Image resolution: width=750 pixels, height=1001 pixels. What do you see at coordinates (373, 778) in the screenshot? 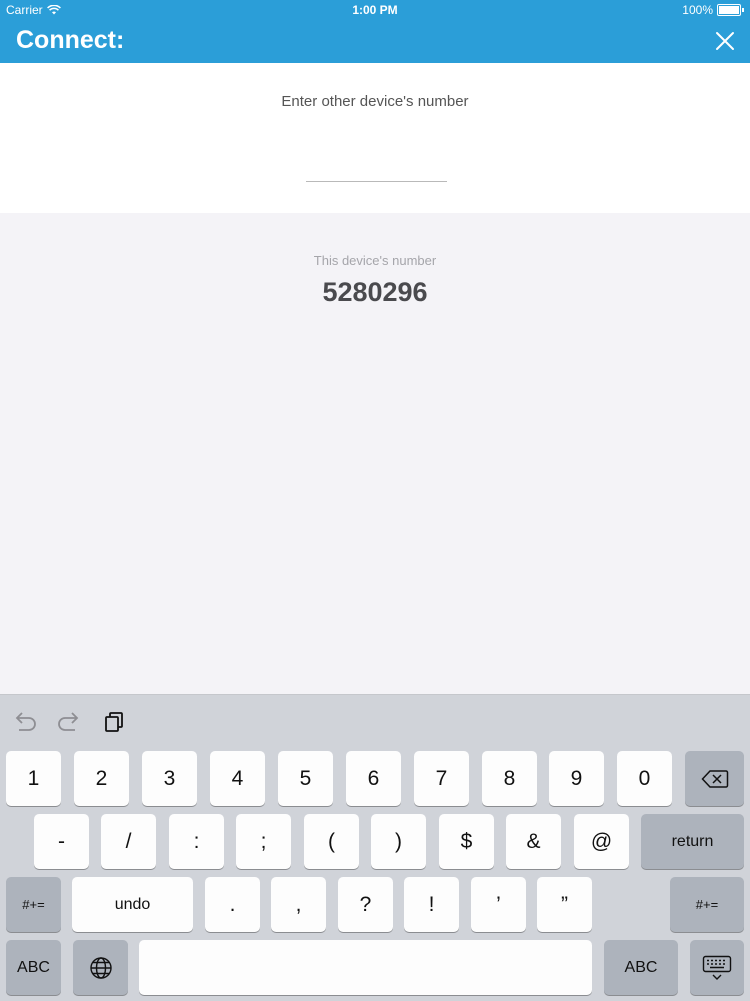
I see `key-6: 6` at bounding box center [373, 778].